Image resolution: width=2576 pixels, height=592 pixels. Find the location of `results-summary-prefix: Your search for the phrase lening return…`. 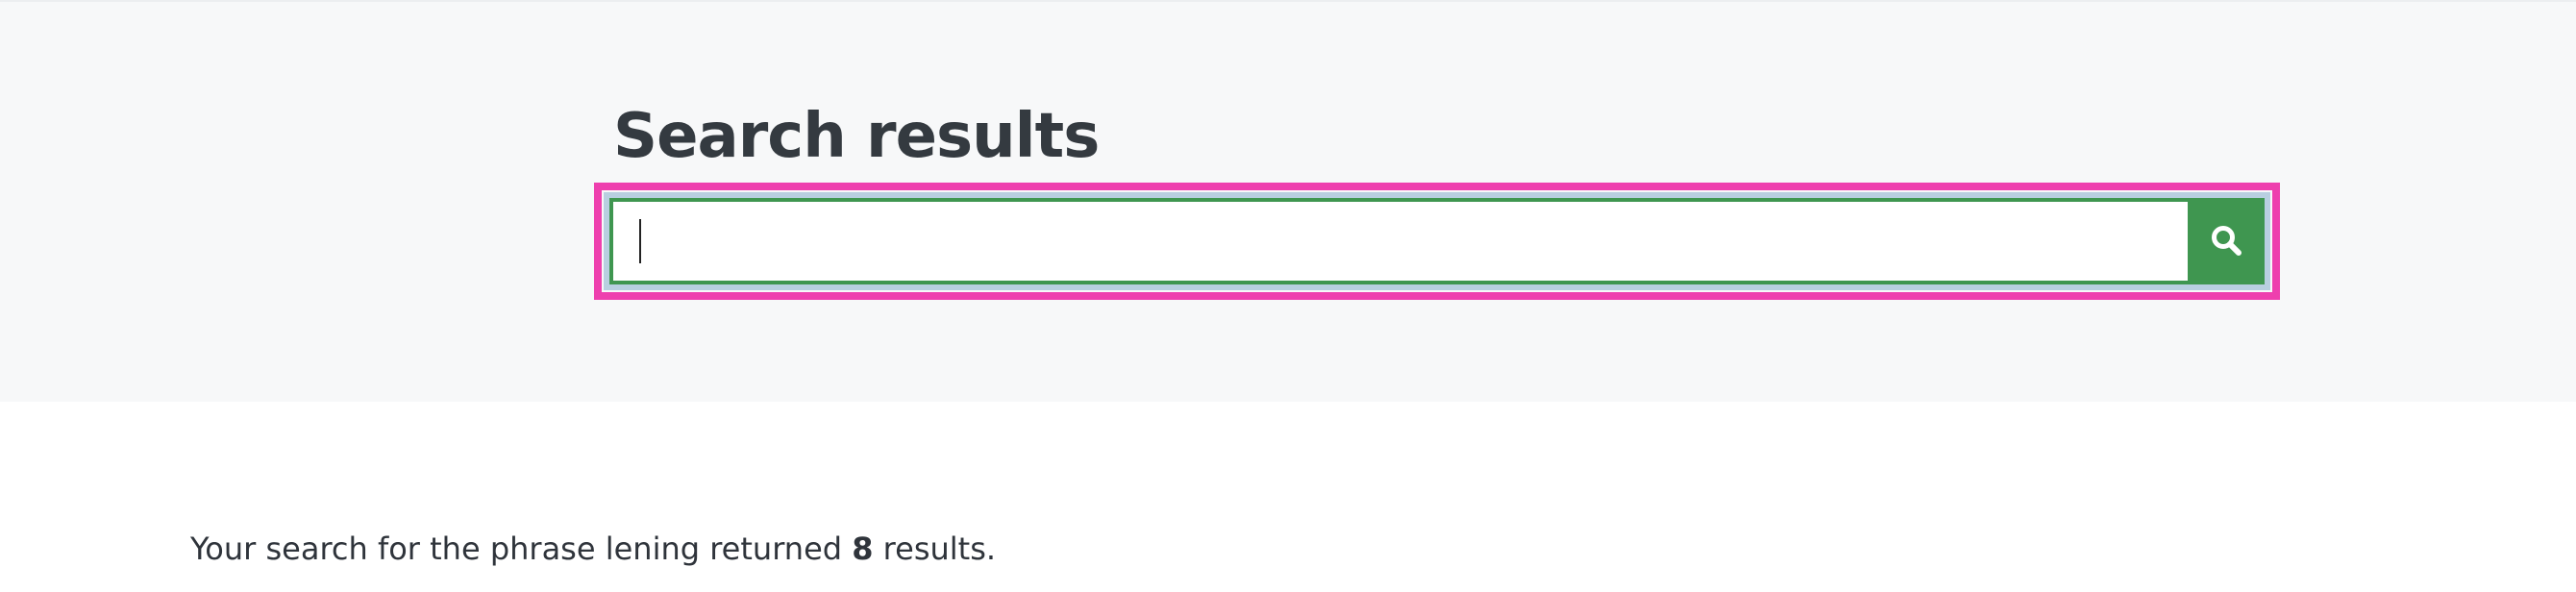

results-summary-prefix: Your search for the phrase lening return… is located at coordinates (522, 548).